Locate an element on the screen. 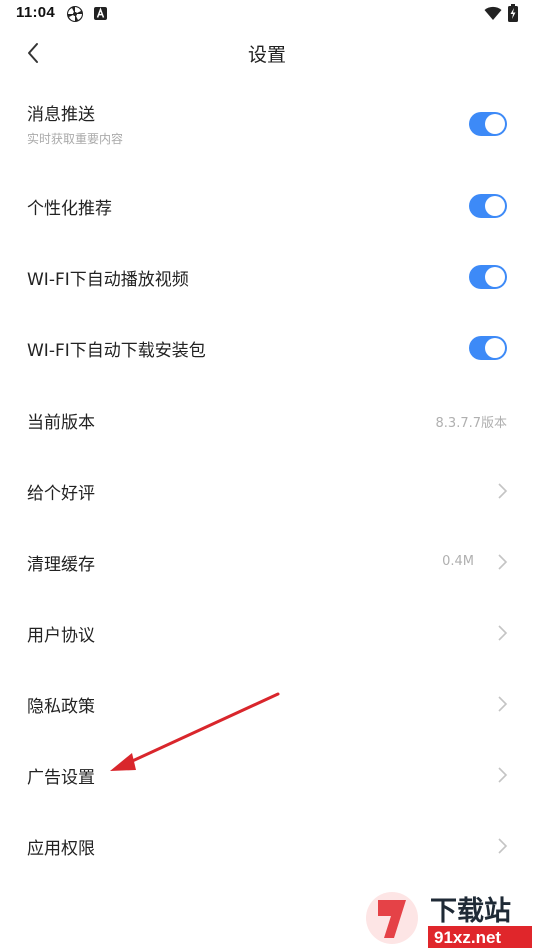 Image resolution: width=534 pixels, height=950 pixels. setting-row-rate: 给个好评 is located at coordinates (267, 491).